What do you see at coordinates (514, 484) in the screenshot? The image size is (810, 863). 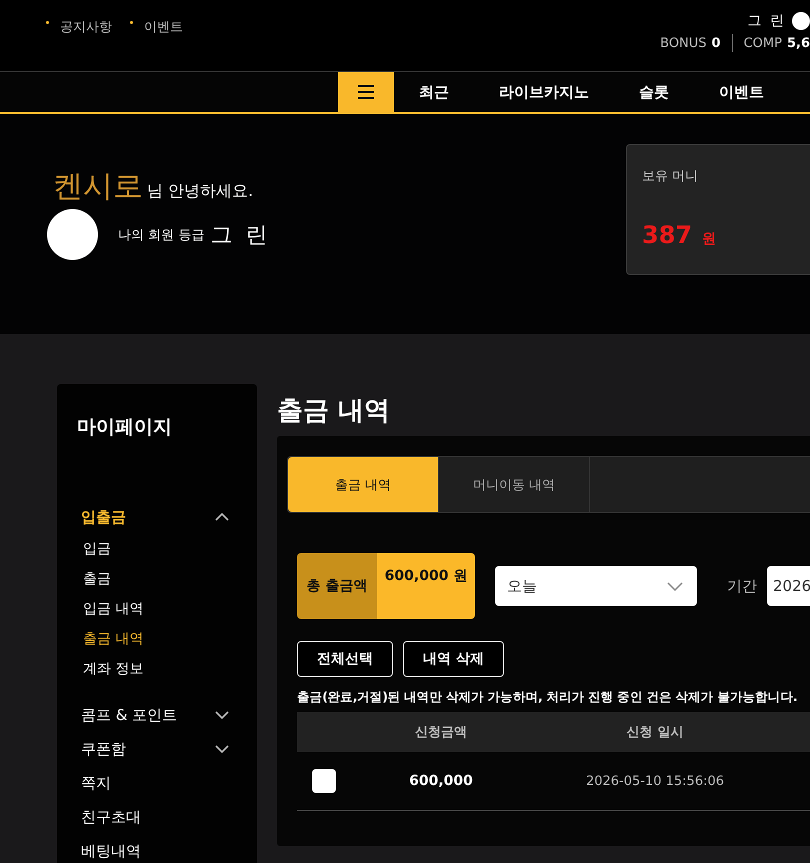 I see `tab: 머니이동 내역` at bounding box center [514, 484].